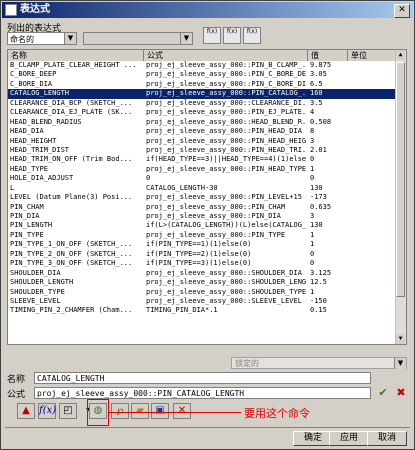 This screenshot has height=450, width=415. Describe the element at coordinates (387, 438) in the screenshot. I see `cancel-button: 取消` at that location.